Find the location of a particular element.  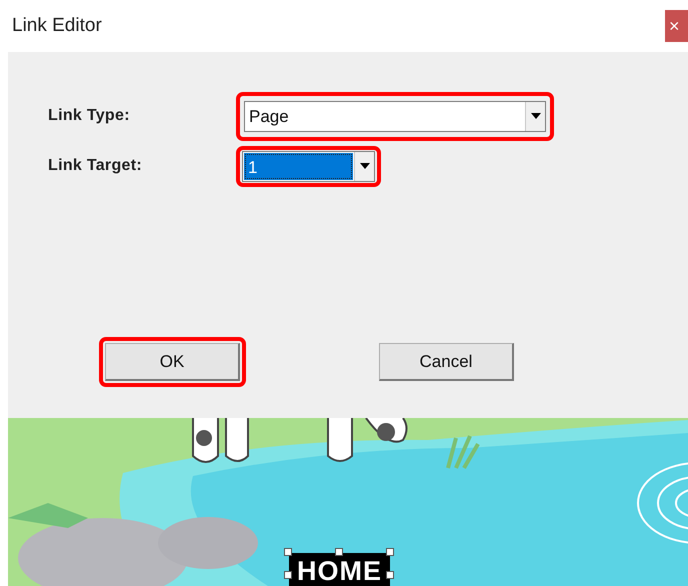

field-label: Link Type: is located at coordinates (89, 116).